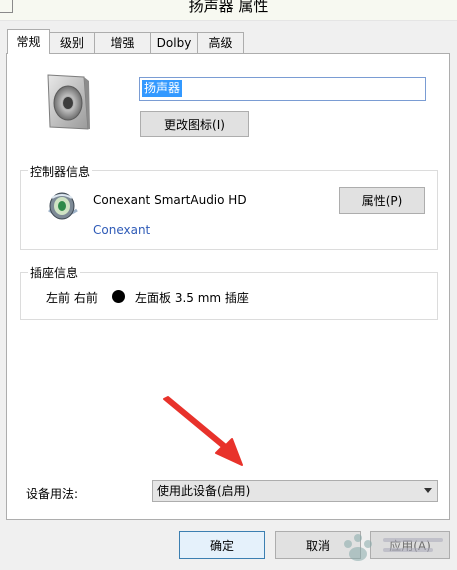  Describe the element at coordinates (68, 102) in the screenshot. I see `speaker-icon` at that location.